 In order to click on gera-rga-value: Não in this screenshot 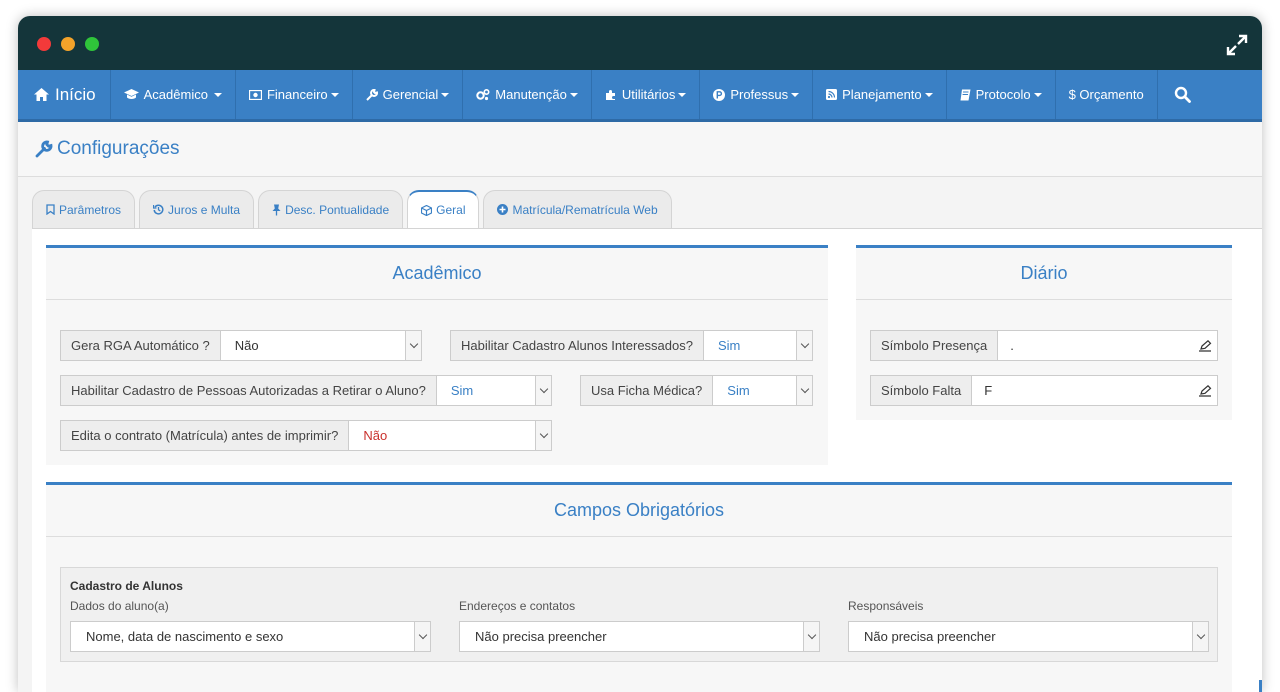, I will do `click(313, 345)`.